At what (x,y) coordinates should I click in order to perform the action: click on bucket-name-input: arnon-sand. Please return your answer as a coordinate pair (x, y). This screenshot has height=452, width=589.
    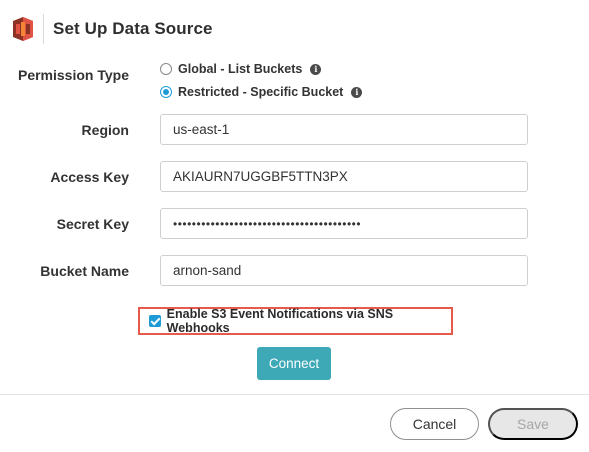
    Looking at the image, I should click on (344, 270).